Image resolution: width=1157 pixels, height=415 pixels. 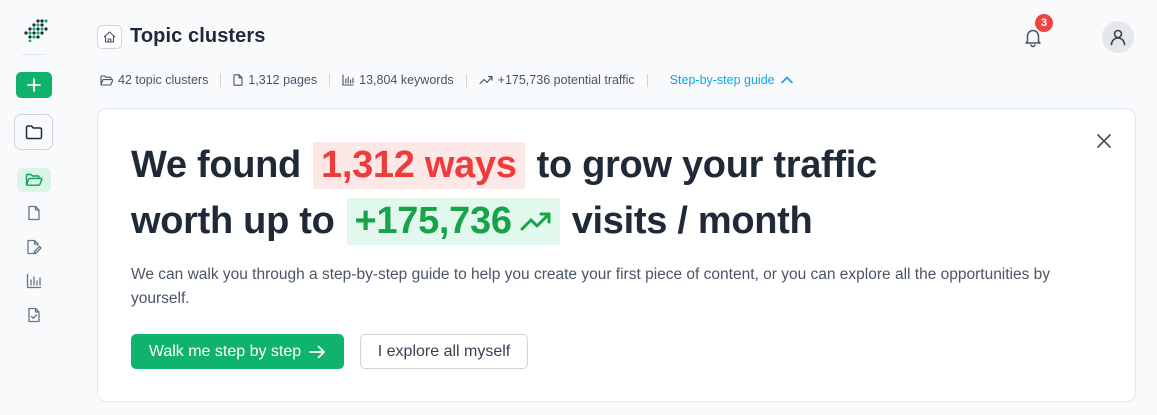 What do you see at coordinates (35, 30) in the screenshot?
I see `logo-icon` at bounding box center [35, 30].